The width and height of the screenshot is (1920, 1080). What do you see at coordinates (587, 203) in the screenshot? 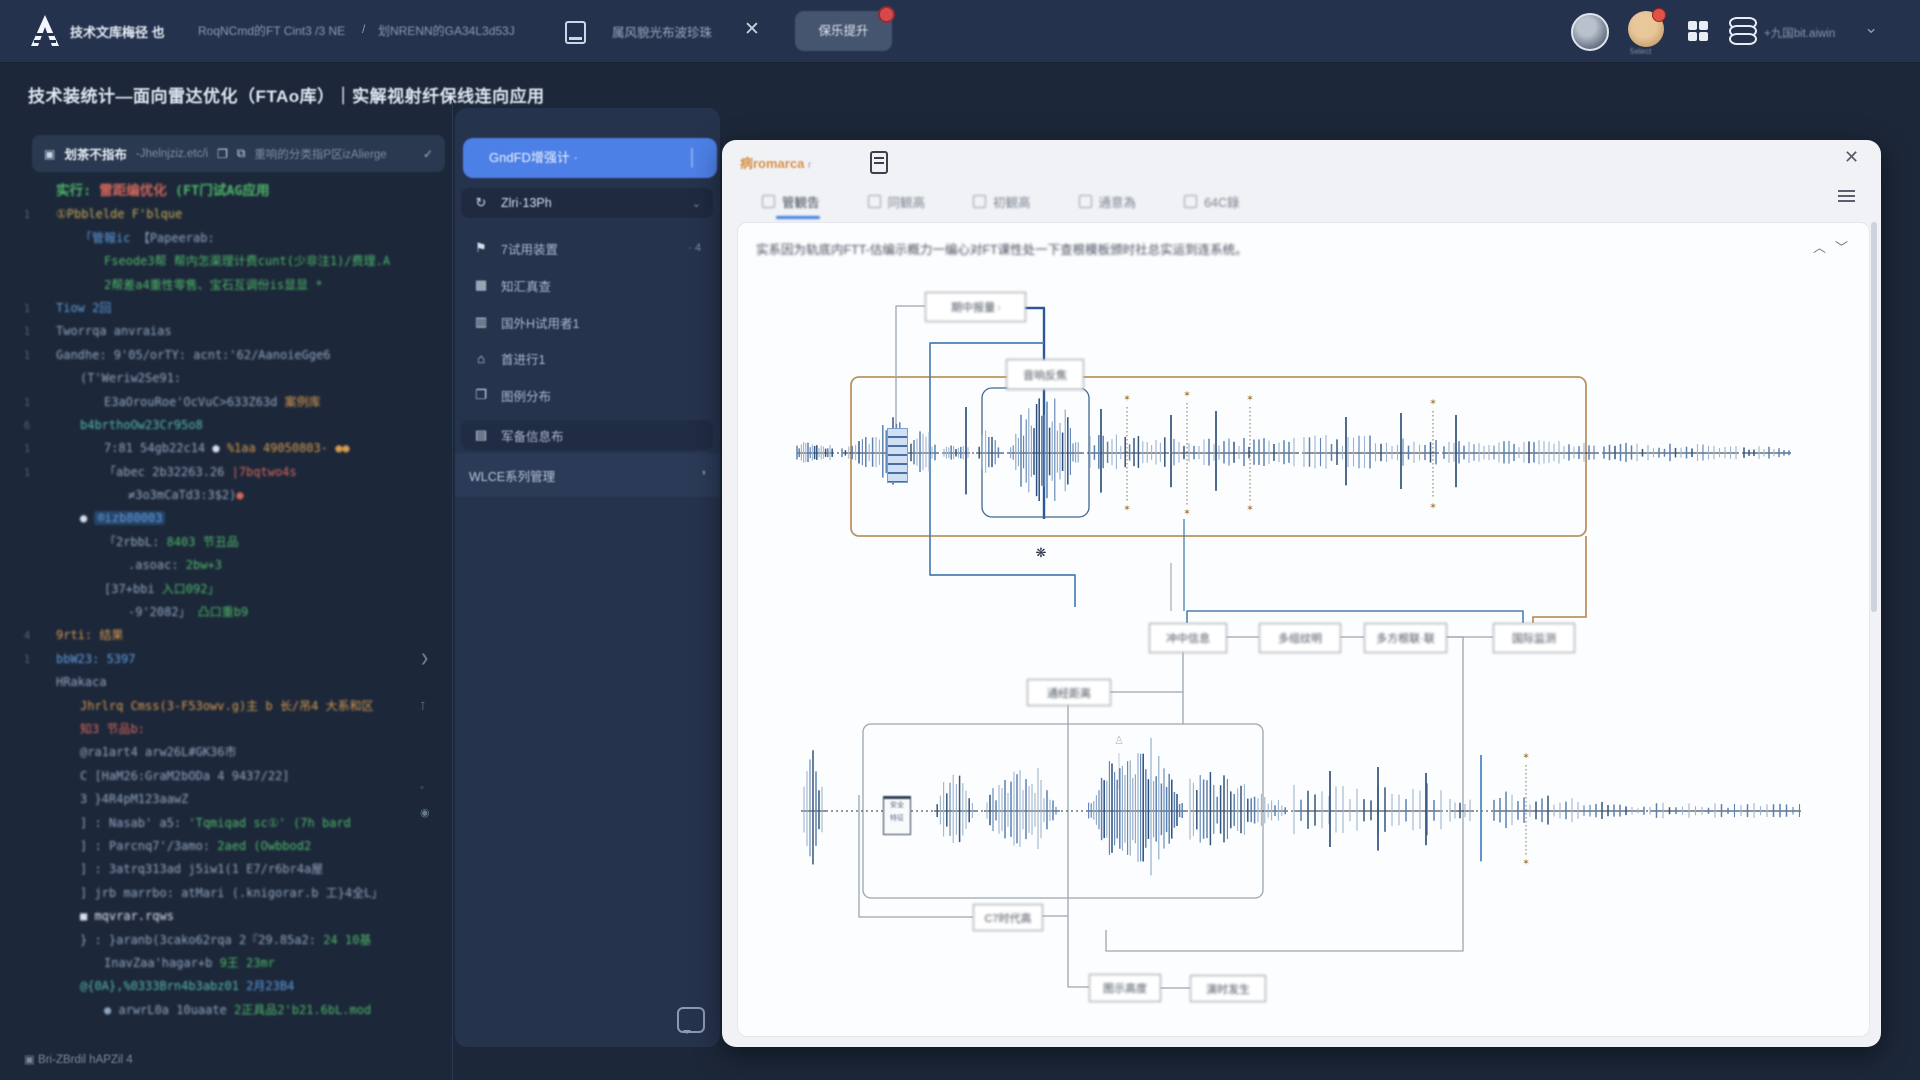
I see `sidebar-item-1: ↻ Zlri·13Ph ⌄` at bounding box center [587, 203].